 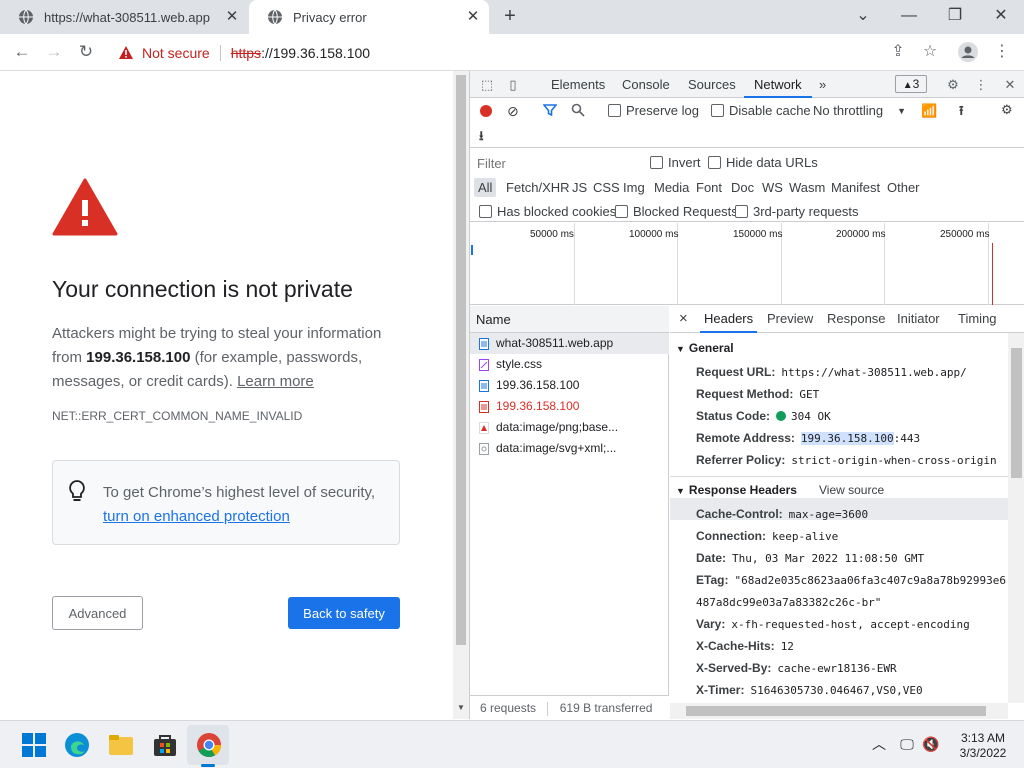 I want to click on minimize-button: —, so click(x=909, y=16).